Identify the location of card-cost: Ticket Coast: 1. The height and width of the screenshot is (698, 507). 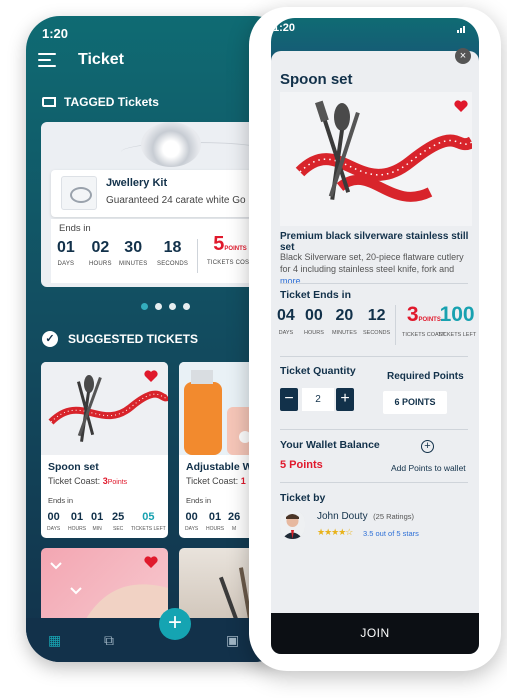
(216, 481).